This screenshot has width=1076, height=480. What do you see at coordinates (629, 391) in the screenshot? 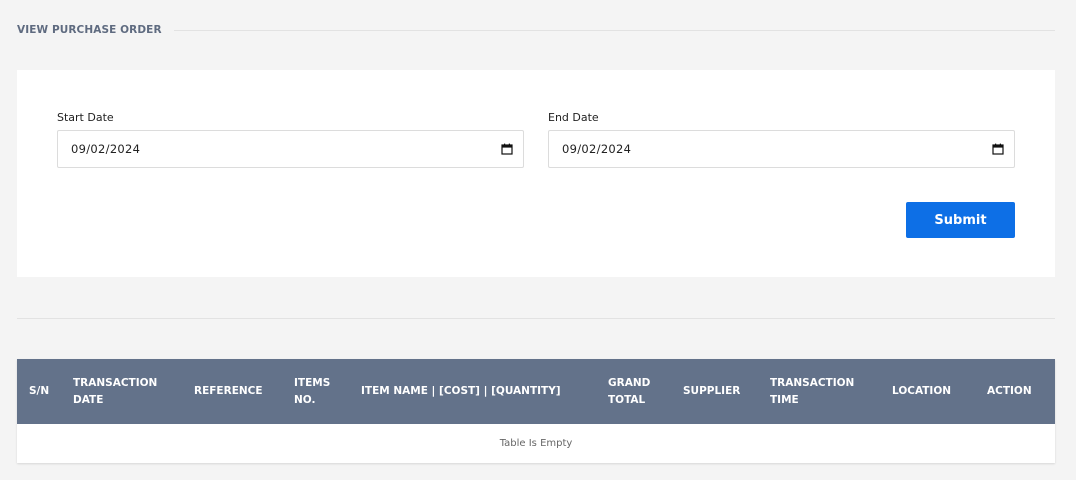
I see `column-header-grand-total: GRAND TOTAL` at bounding box center [629, 391].